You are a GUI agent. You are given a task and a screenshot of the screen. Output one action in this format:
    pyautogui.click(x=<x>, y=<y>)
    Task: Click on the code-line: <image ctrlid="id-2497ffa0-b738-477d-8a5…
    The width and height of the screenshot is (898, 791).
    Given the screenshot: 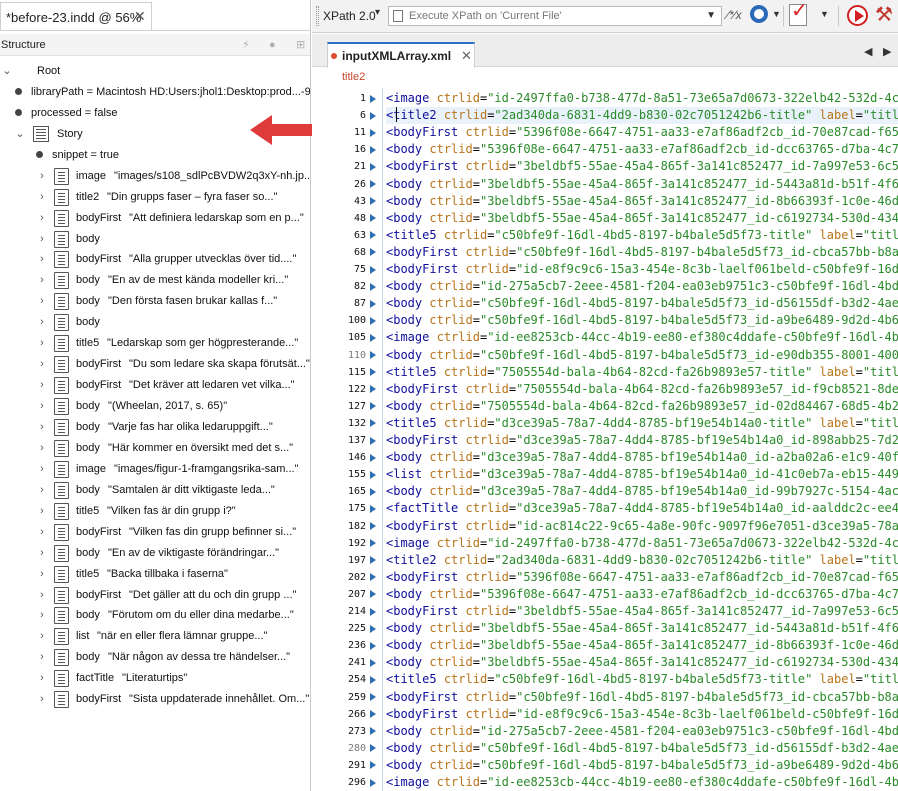 What is the action you would take?
    pyautogui.click(x=642, y=98)
    